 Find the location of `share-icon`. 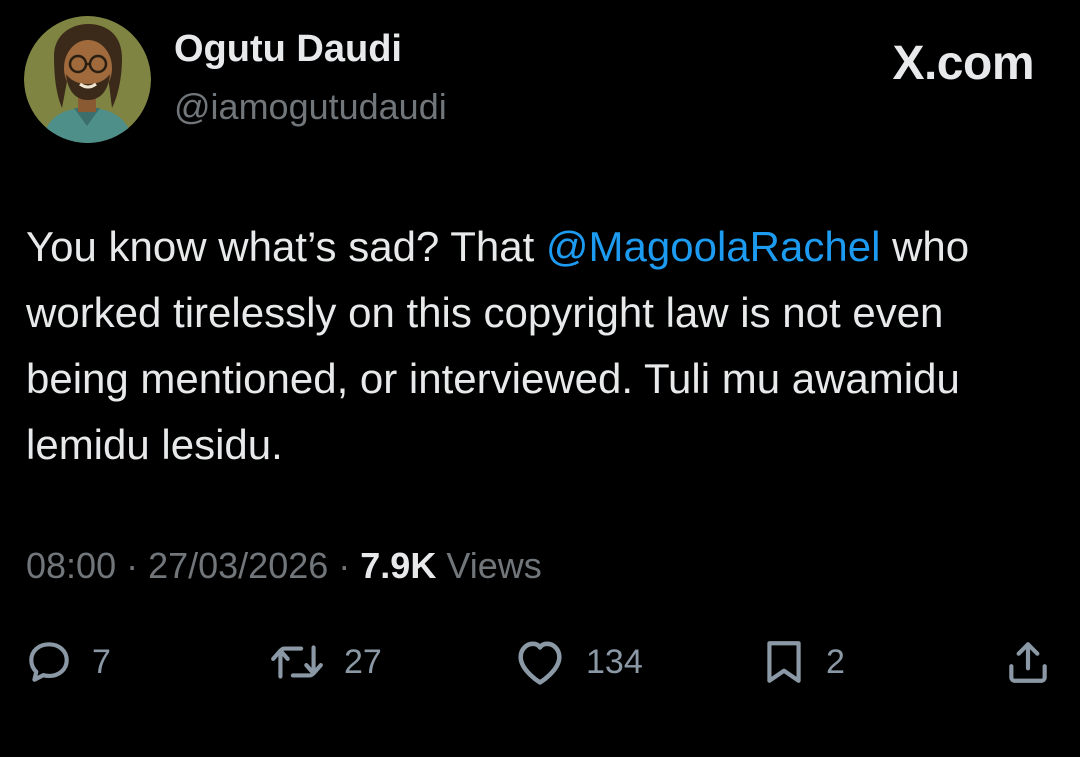

share-icon is located at coordinates (1028, 662).